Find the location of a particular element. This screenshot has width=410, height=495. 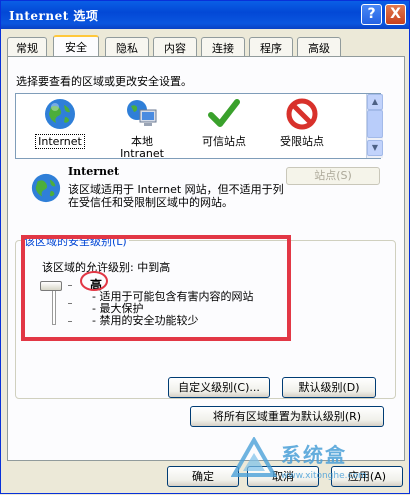

tab-programs: 程序 is located at coordinates (271, 47).